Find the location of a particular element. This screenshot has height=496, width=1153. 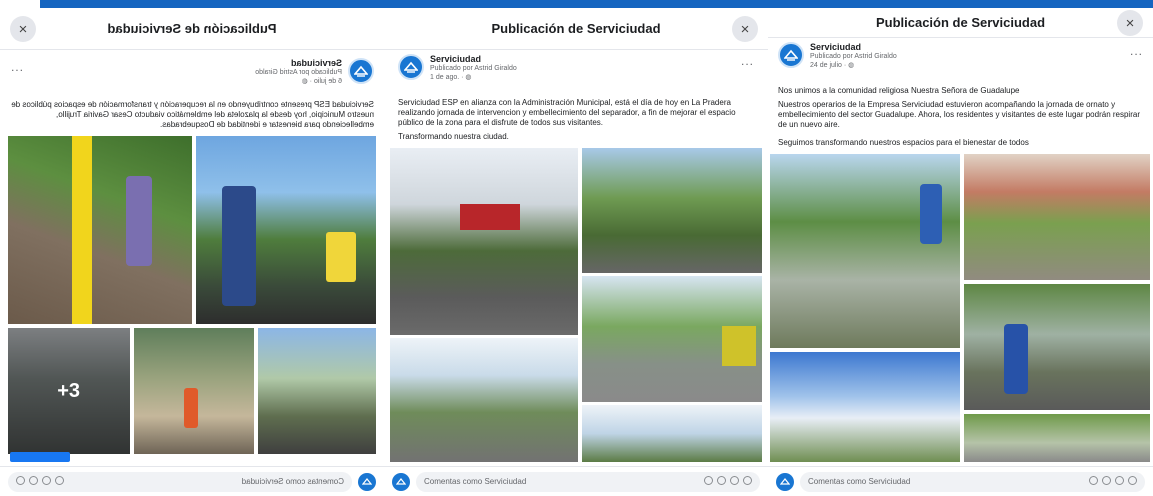

more-photos-label: +3 is located at coordinates (69, 391).